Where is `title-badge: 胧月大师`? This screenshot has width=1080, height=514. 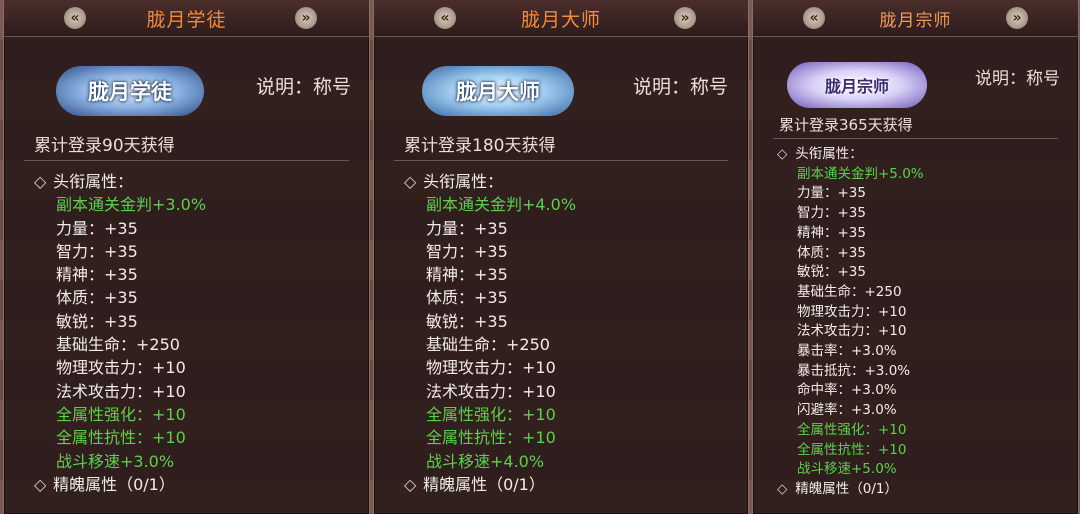 title-badge: 胧月大师 is located at coordinates (498, 91).